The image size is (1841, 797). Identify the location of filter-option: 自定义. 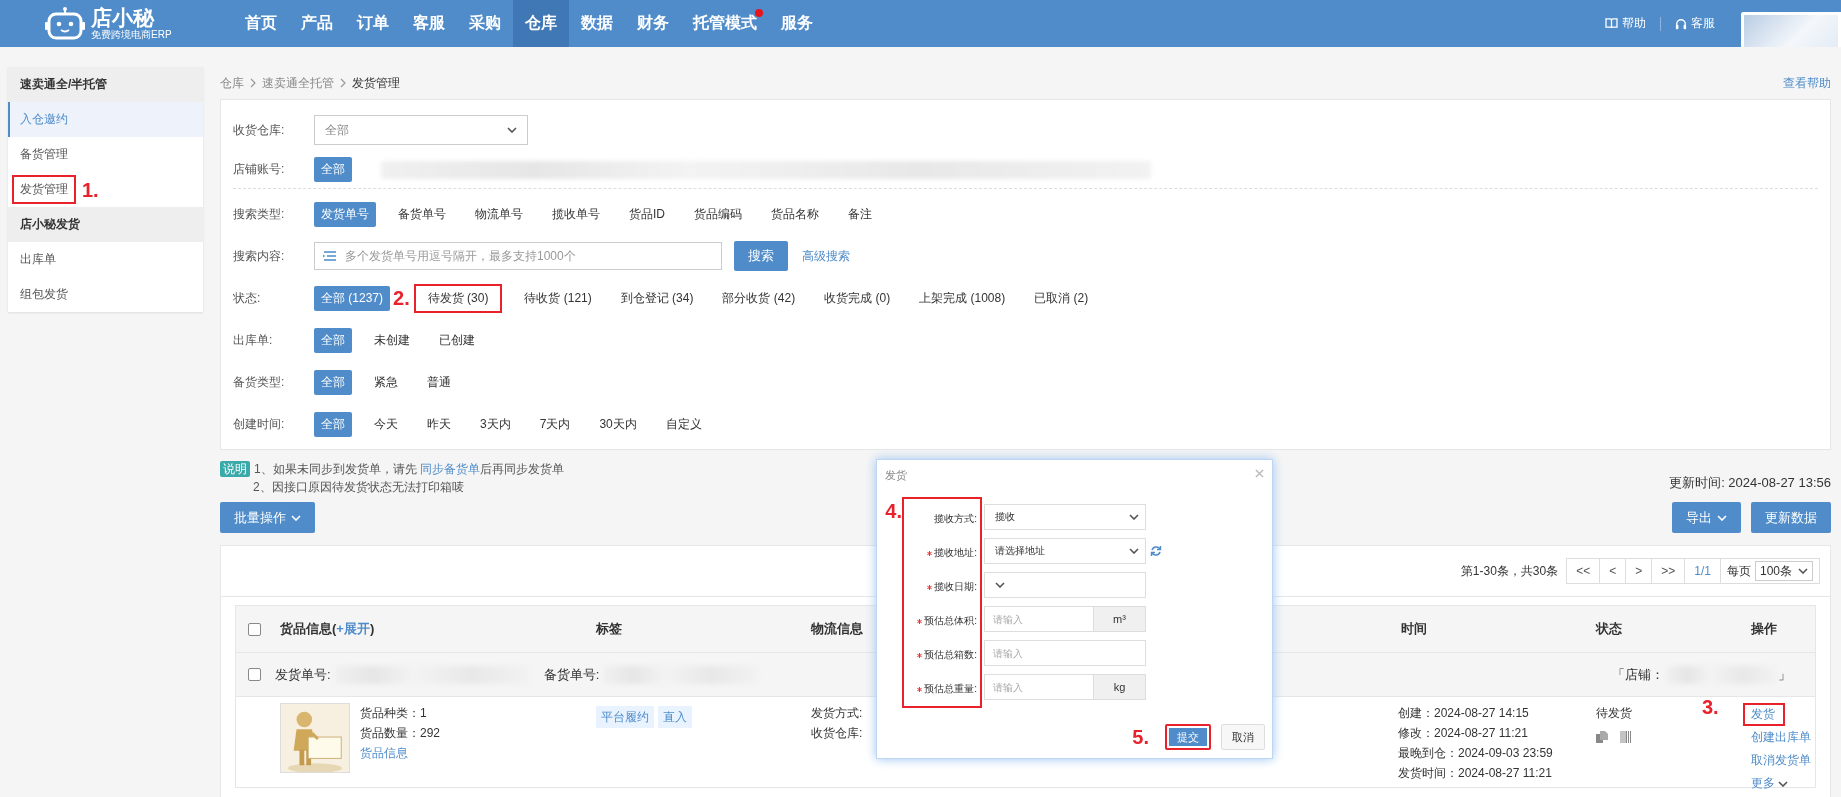
(683, 424).